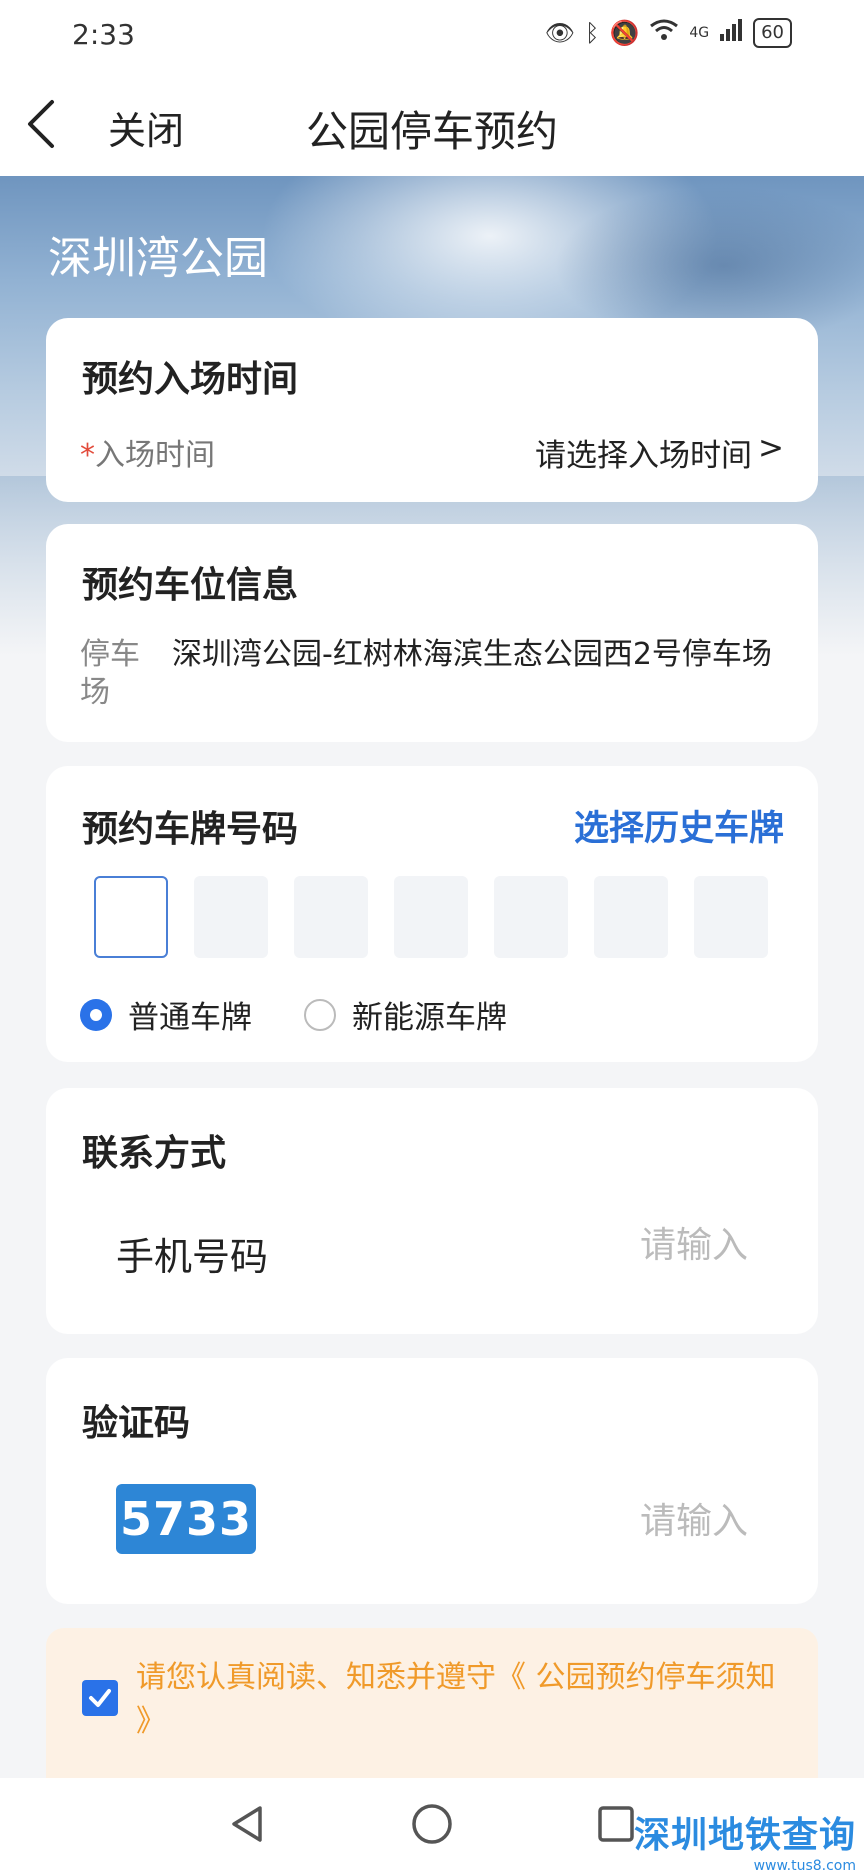 Image resolution: width=864 pixels, height=1872 pixels. I want to click on plate-type-label: 新能源车牌, so click(429, 1018).